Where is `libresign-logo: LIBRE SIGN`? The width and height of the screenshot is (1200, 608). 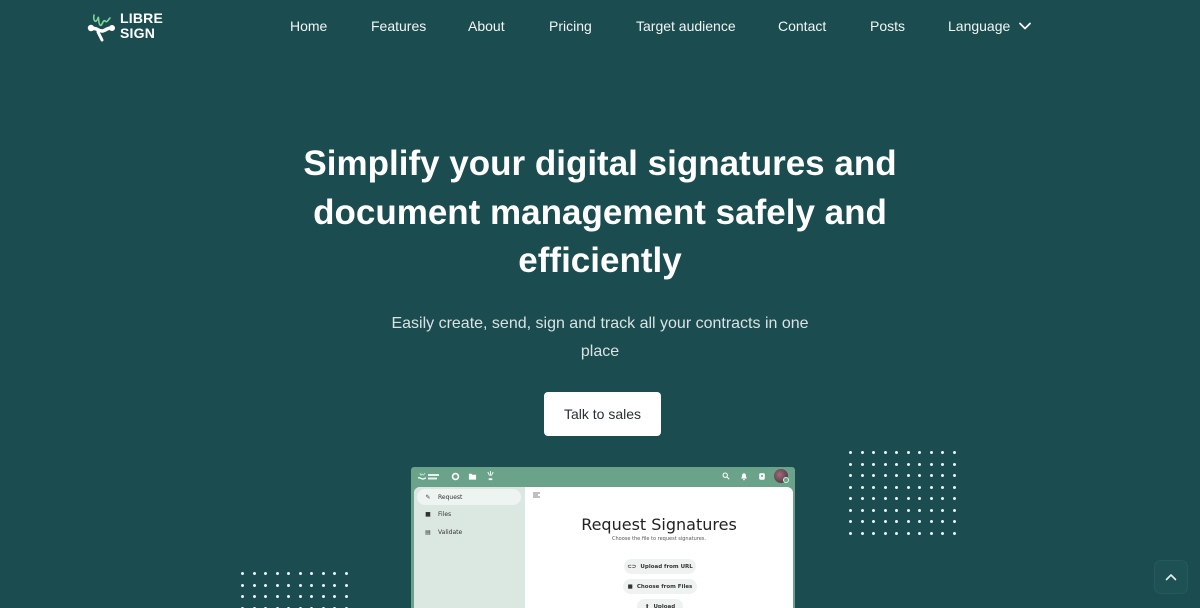
libresign-logo: LIBRE SIGN is located at coordinates (123, 26).